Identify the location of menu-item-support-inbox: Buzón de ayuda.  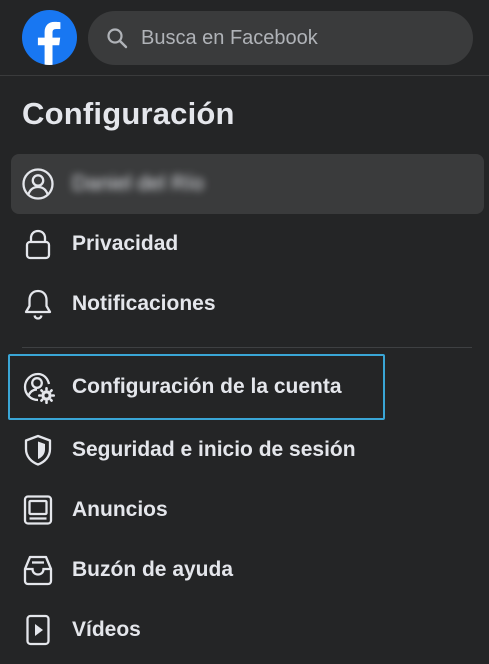
(247, 570).